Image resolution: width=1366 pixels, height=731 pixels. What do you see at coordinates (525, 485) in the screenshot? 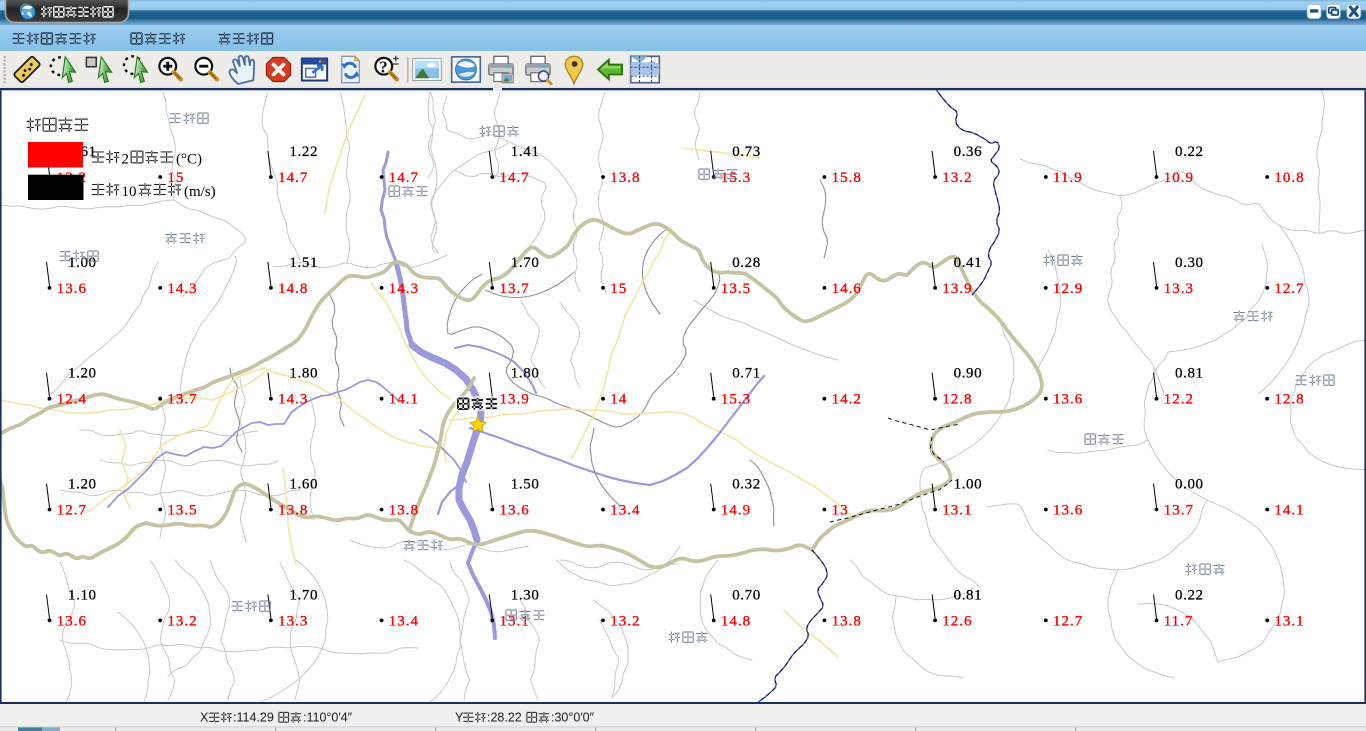
I see `svg-text: 1.50` at bounding box center [525, 485].